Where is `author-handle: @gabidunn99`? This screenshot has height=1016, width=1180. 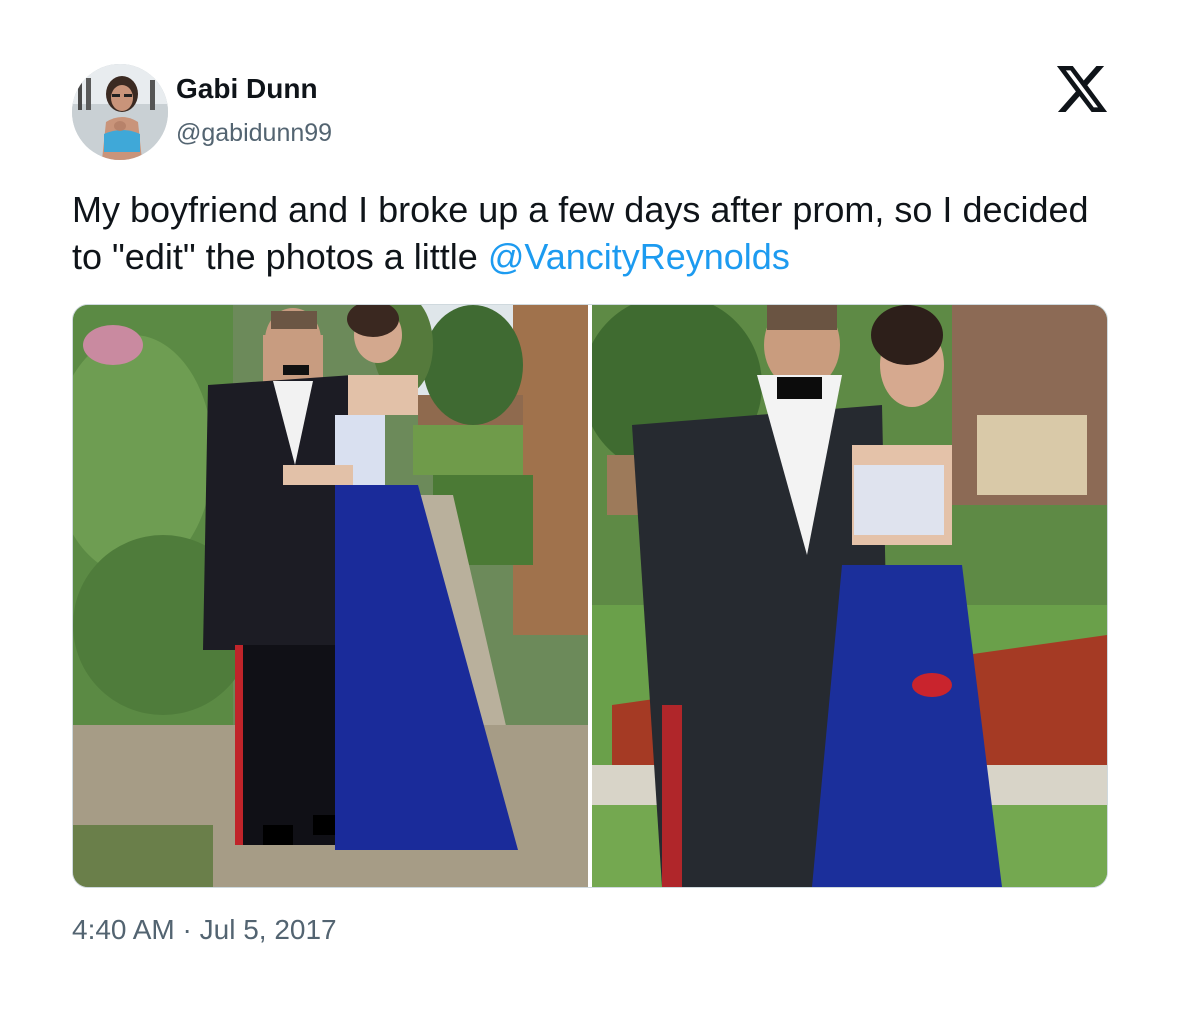
author-handle: @gabidunn99 is located at coordinates (254, 133).